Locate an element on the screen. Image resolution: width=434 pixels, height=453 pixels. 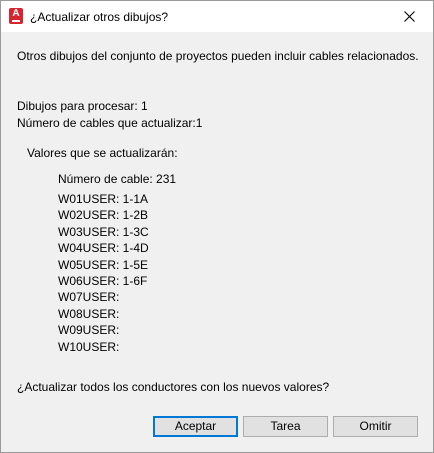
wire-value: W01USER: 1-1A is located at coordinates (103, 199).